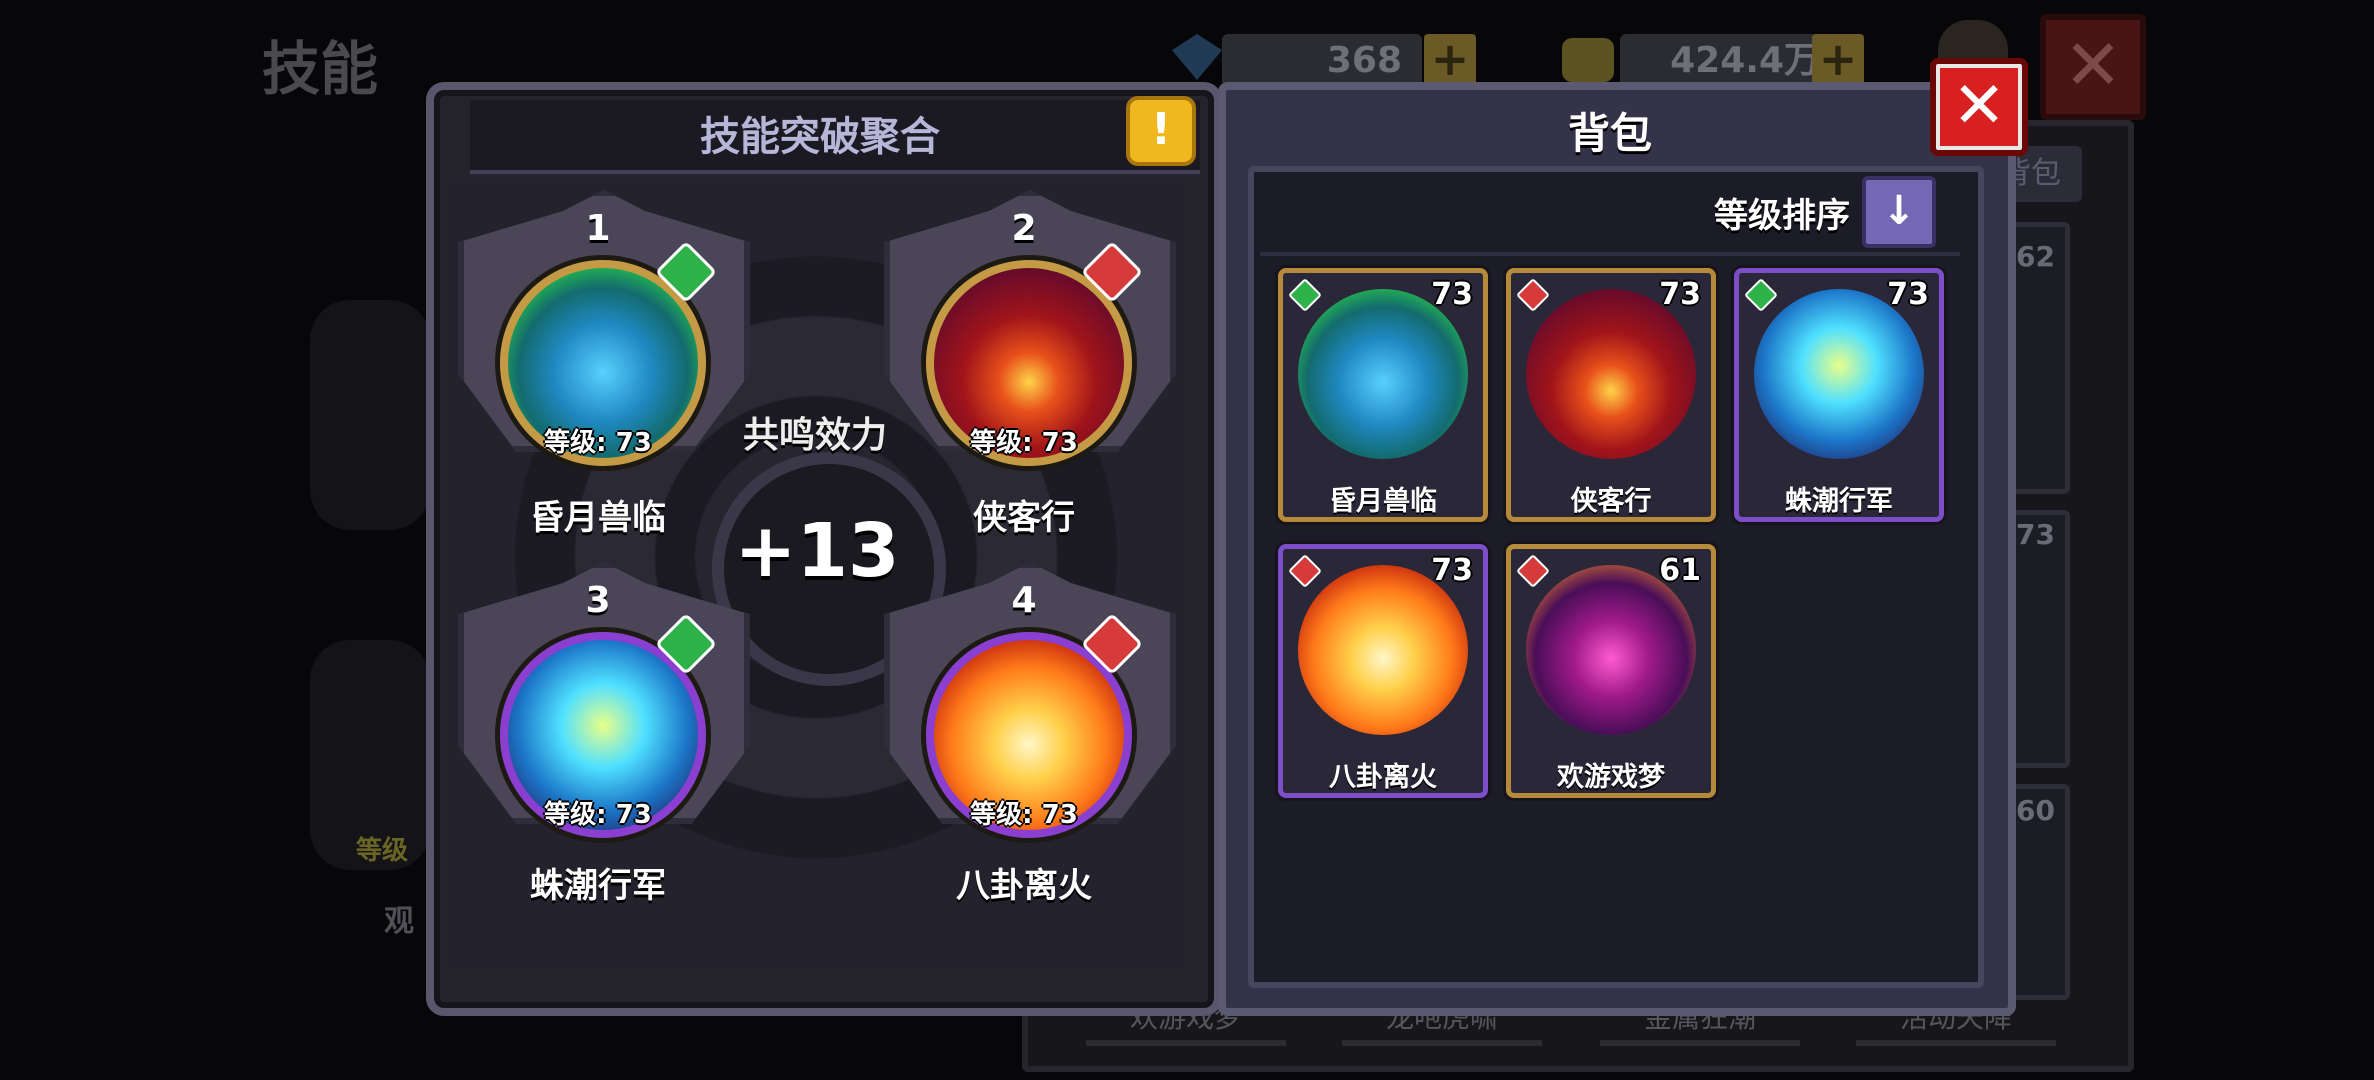 The width and height of the screenshot is (2374, 1080). What do you see at coordinates (1610, 254) in the screenshot?
I see `divider` at bounding box center [1610, 254].